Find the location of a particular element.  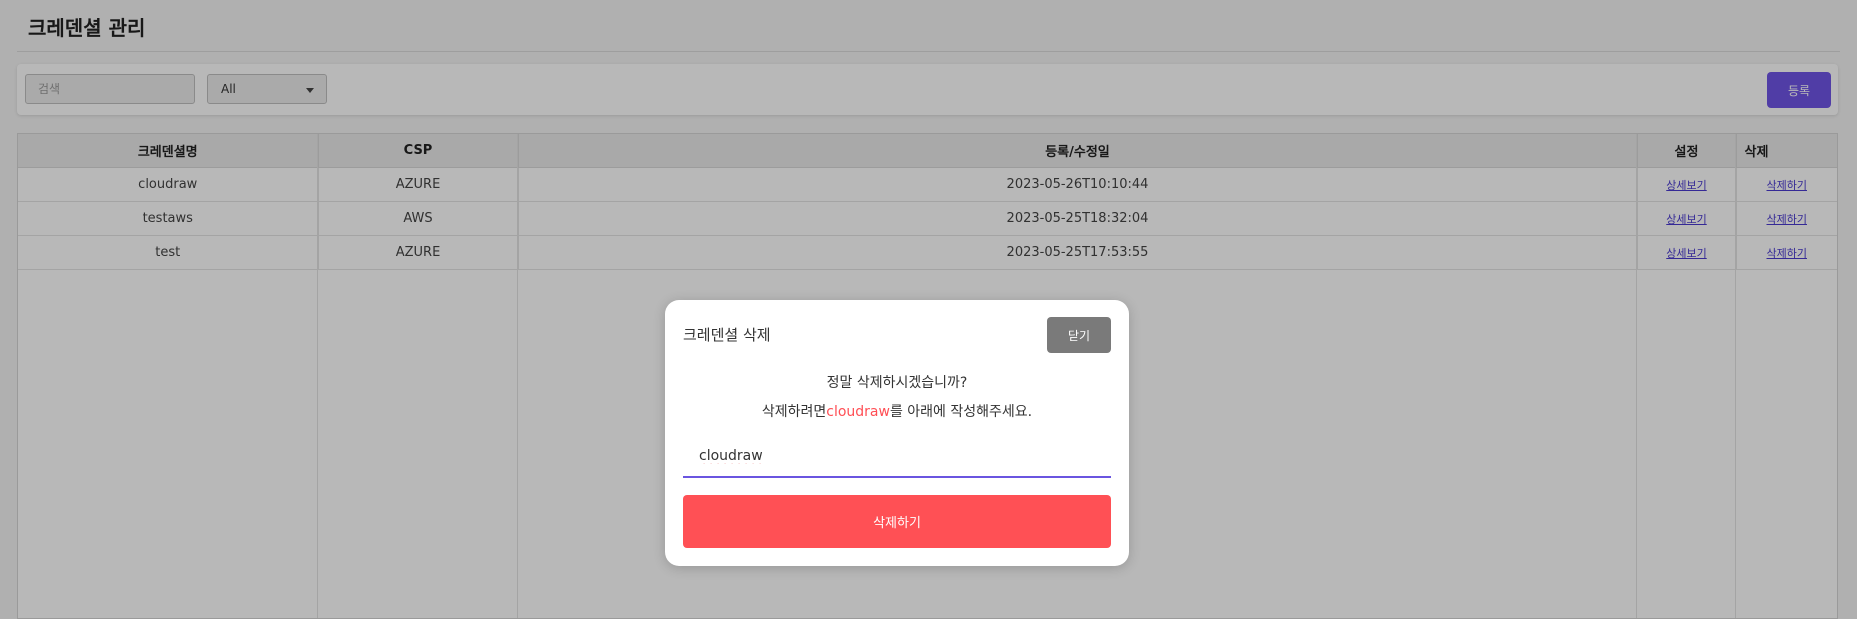

instruction-suffix: 를 아래에 작성해주세요. is located at coordinates (961, 412).